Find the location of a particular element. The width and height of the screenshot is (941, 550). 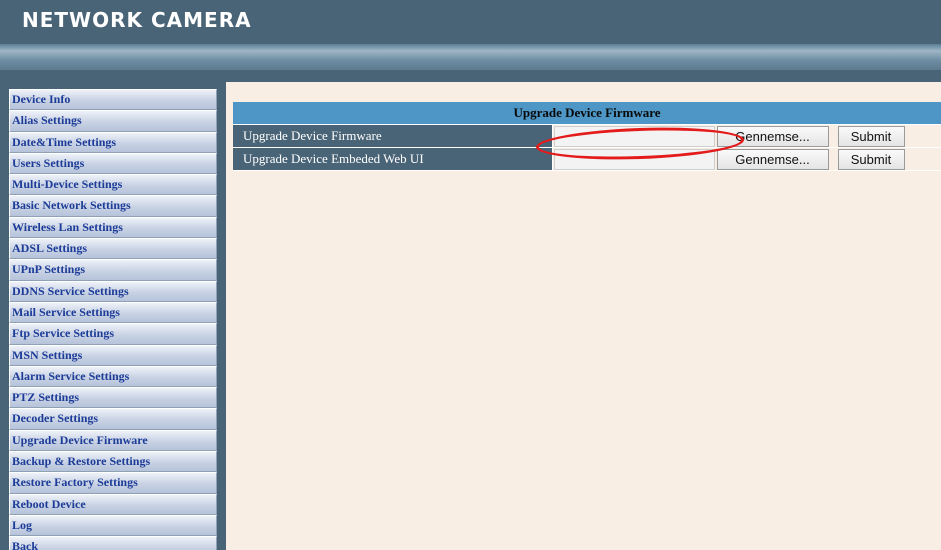

webui-submit-button: Submit is located at coordinates (871, 159).